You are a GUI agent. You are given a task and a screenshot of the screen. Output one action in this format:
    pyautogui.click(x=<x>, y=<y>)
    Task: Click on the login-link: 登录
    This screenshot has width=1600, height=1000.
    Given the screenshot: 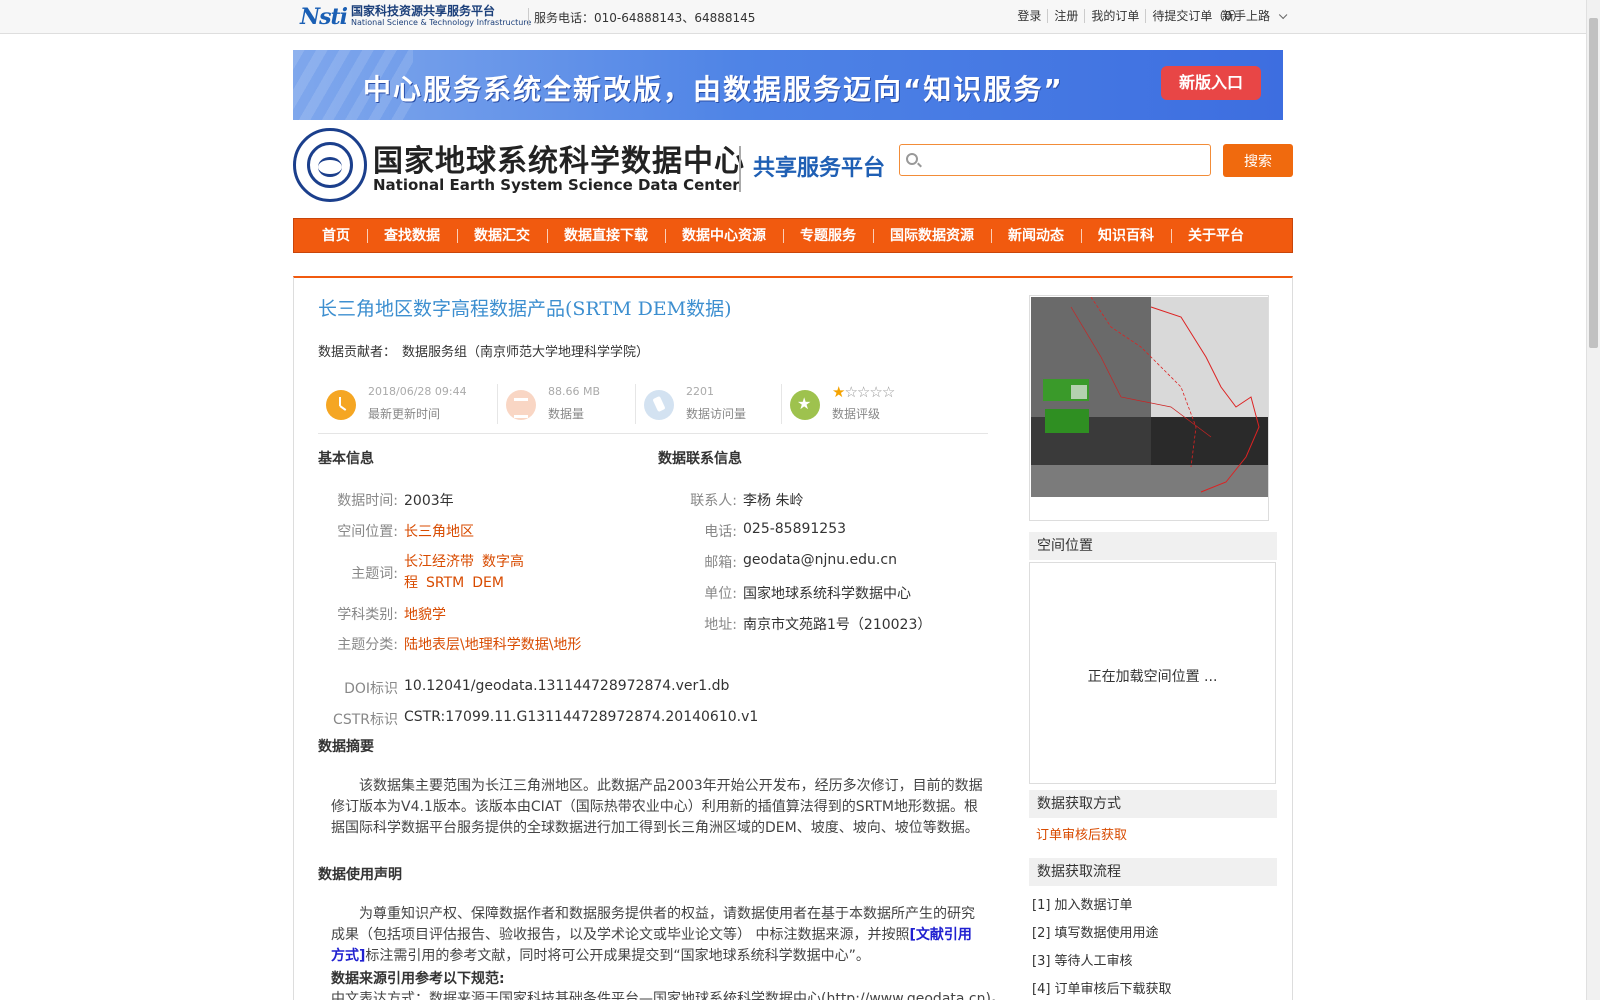 What is the action you would take?
    pyautogui.click(x=1030, y=16)
    